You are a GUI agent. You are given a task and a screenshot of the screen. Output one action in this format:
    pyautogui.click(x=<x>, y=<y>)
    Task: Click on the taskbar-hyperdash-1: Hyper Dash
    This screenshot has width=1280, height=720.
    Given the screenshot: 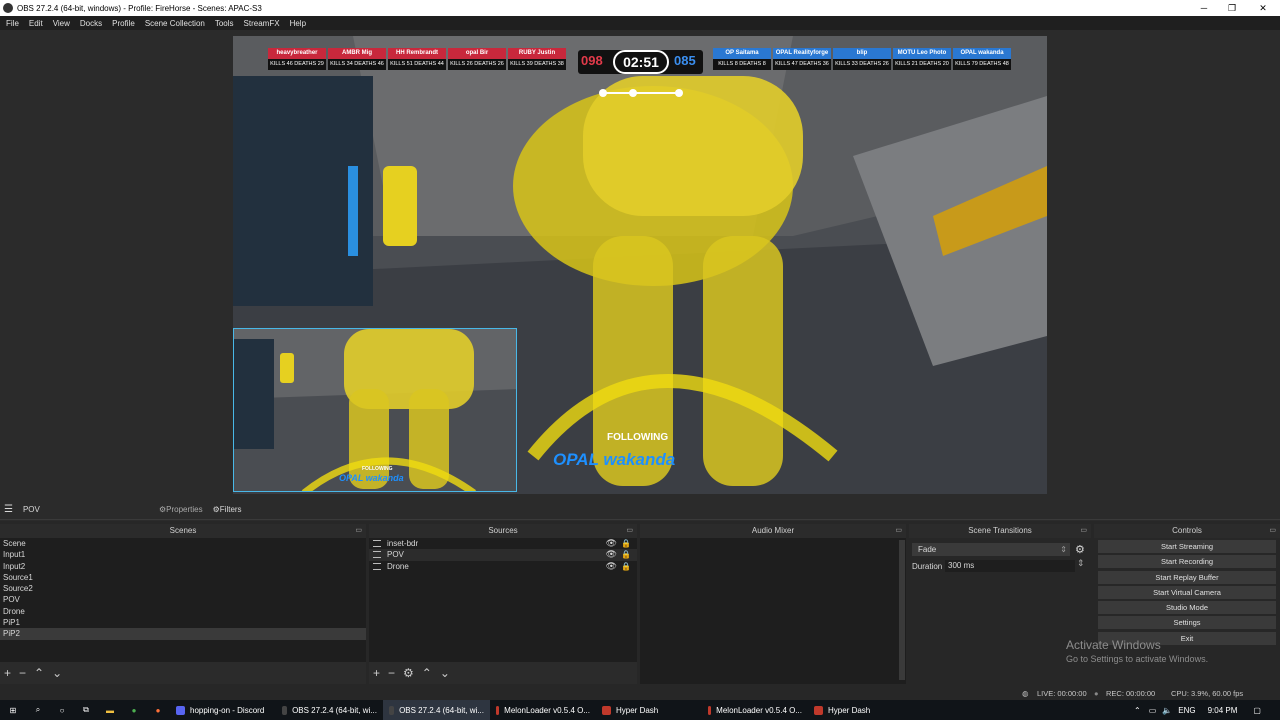 What is the action you would take?
    pyautogui.click(x=649, y=710)
    